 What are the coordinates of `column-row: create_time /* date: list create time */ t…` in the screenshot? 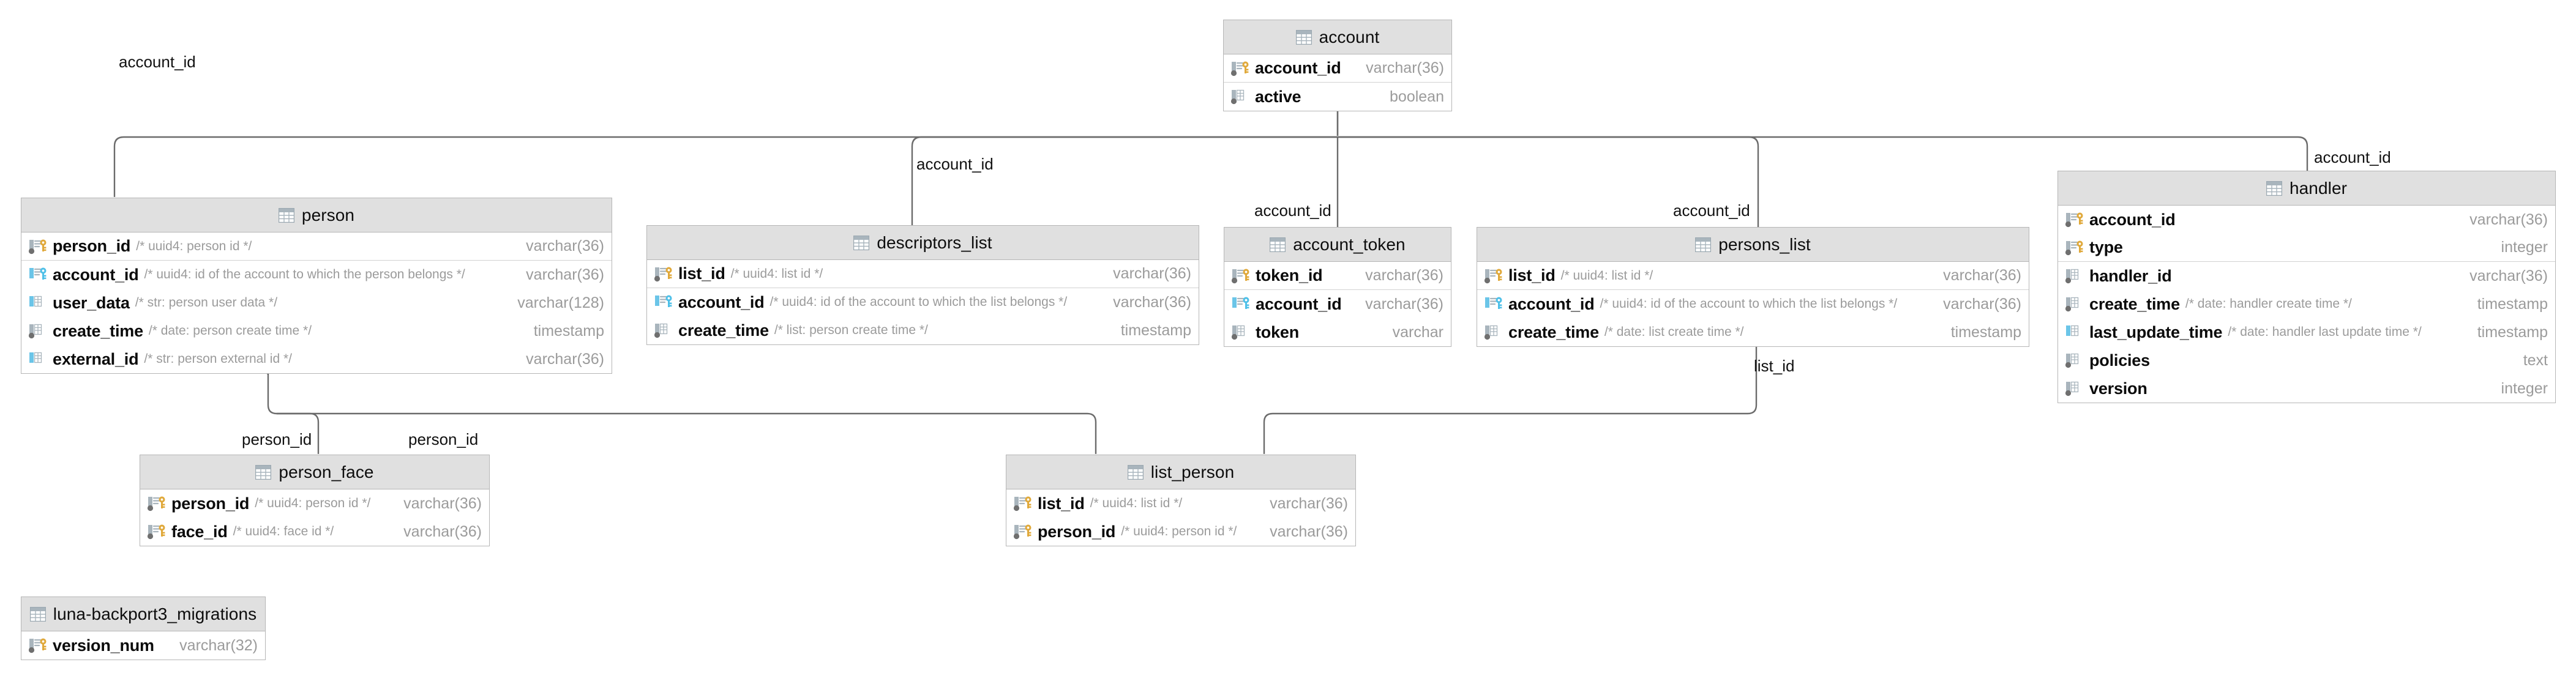 It's located at (1753, 332).